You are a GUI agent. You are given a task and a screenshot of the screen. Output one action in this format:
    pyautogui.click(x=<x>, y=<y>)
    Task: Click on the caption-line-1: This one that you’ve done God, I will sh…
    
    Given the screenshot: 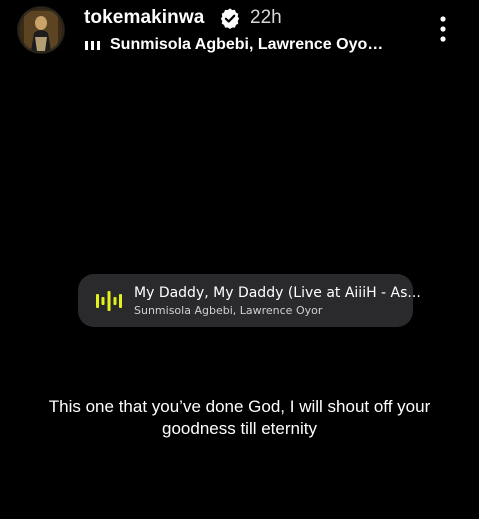 What is the action you would take?
    pyautogui.click(x=239, y=406)
    